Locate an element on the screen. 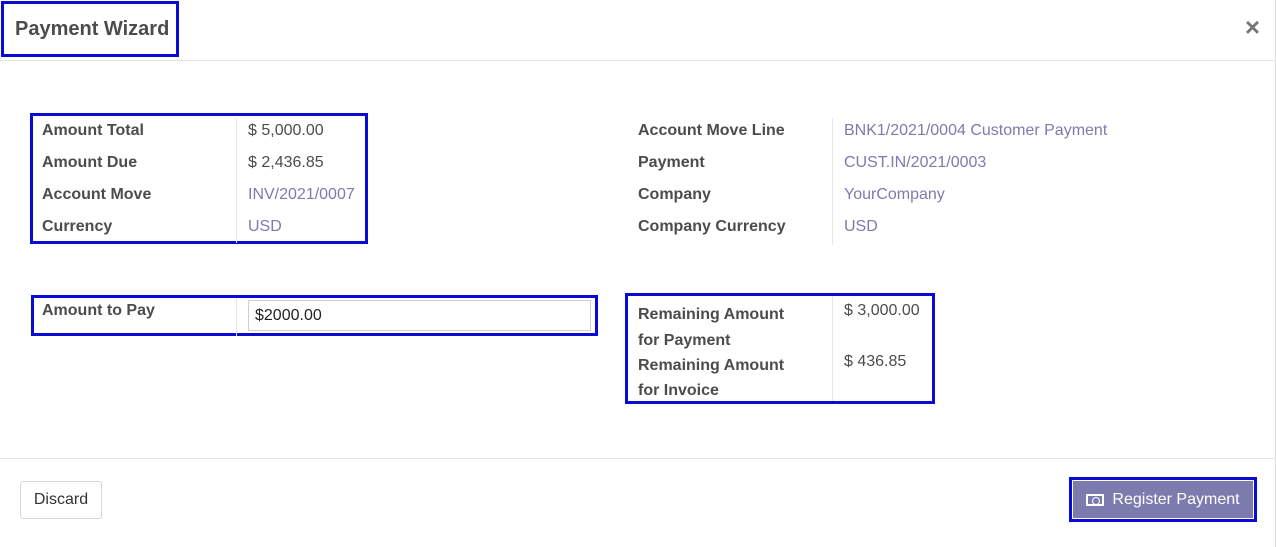 This screenshot has height=547, width=1276. remaining-invoice-label-line2: for Invoice is located at coordinates (678, 390).